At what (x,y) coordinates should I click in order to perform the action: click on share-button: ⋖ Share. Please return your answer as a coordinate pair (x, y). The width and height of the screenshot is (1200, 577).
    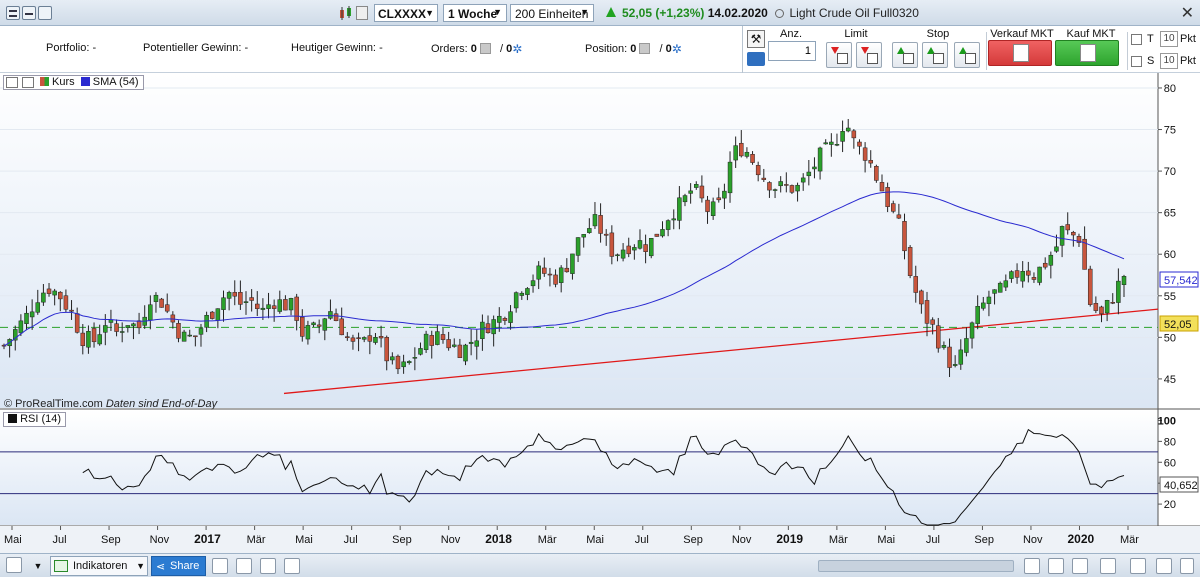
    Looking at the image, I should click on (178, 566).